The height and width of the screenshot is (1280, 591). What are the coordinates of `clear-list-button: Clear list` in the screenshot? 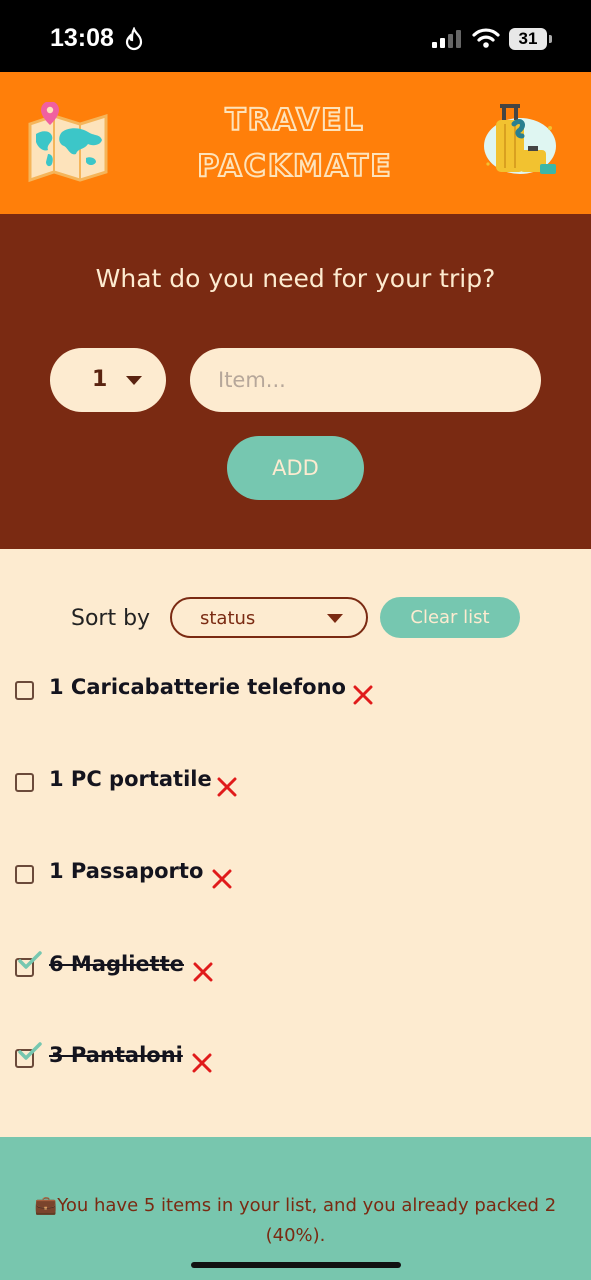 It's located at (450, 617).